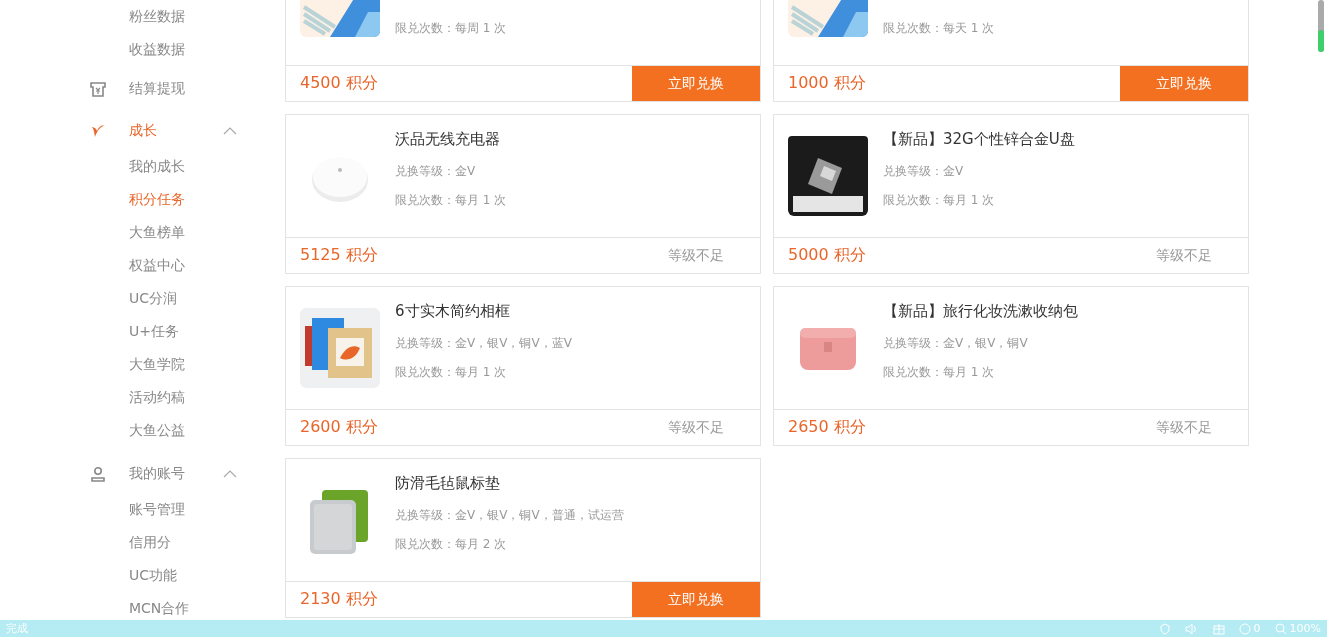  What do you see at coordinates (153, 298) in the screenshot?
I see `sidebar-item: UC分润` at bounding box center [153, 298].